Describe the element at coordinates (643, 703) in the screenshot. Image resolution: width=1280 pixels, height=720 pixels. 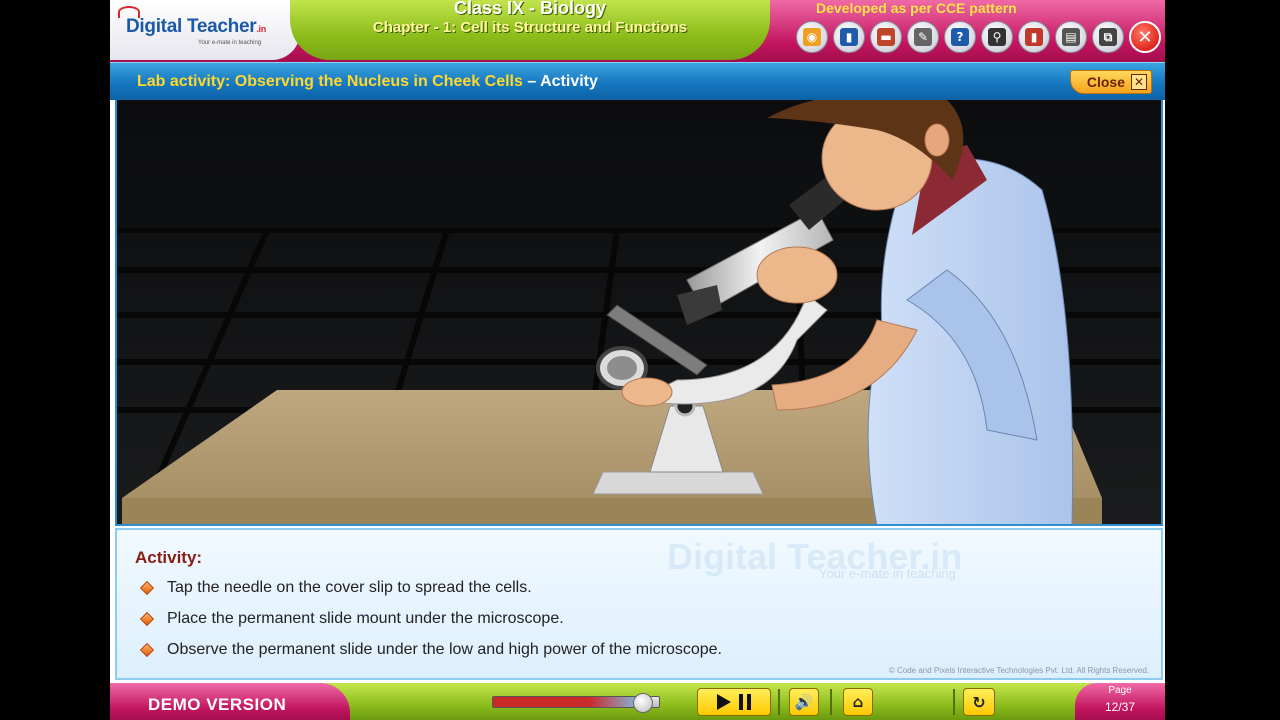
I see `progress-handle` at that location.